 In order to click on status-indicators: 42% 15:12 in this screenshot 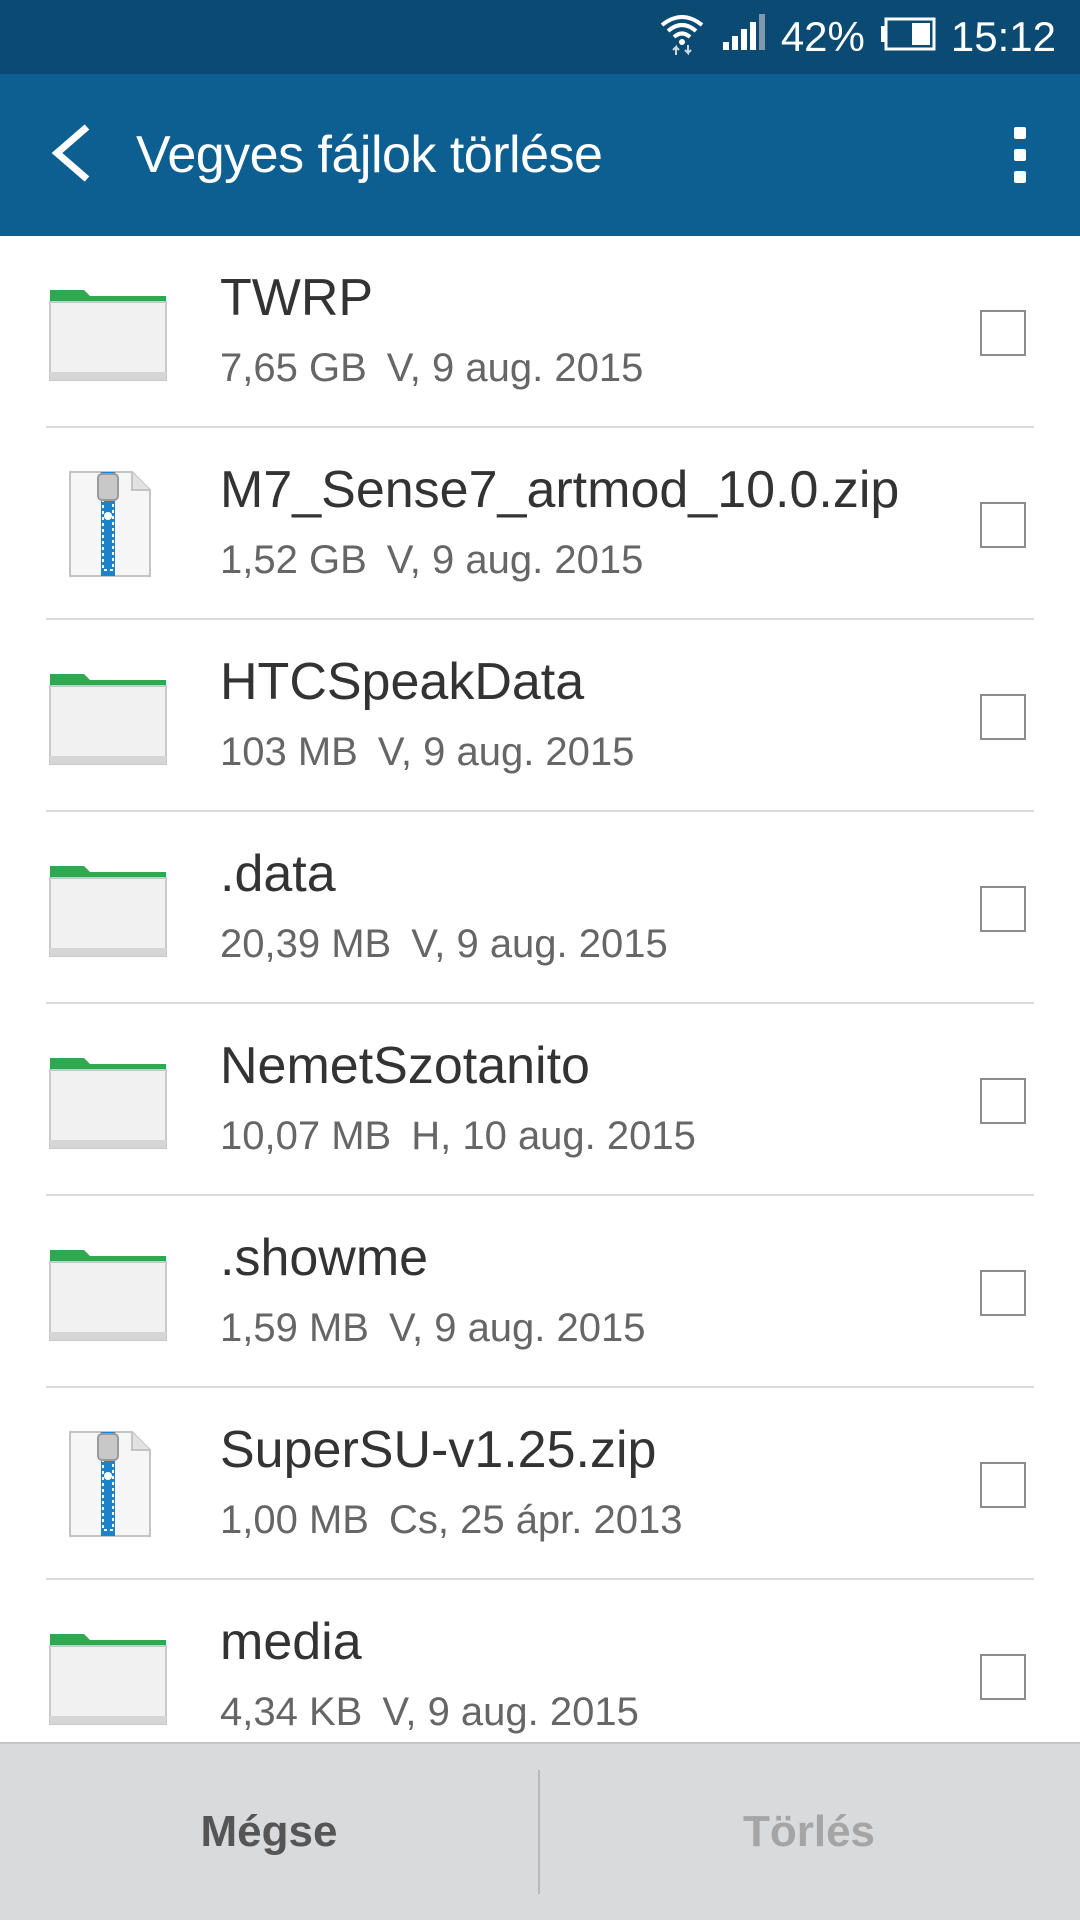, I will do `click(856, 37)`.